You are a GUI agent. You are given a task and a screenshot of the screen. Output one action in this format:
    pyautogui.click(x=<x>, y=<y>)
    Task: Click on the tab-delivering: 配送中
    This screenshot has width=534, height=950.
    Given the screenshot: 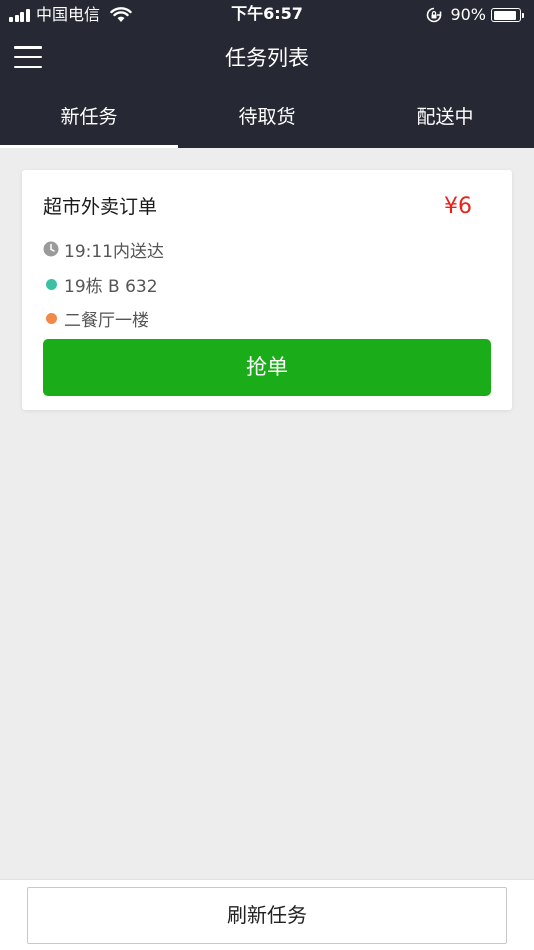 What is the action you would take?
    pyautogui.click(x=445, y=117)
    